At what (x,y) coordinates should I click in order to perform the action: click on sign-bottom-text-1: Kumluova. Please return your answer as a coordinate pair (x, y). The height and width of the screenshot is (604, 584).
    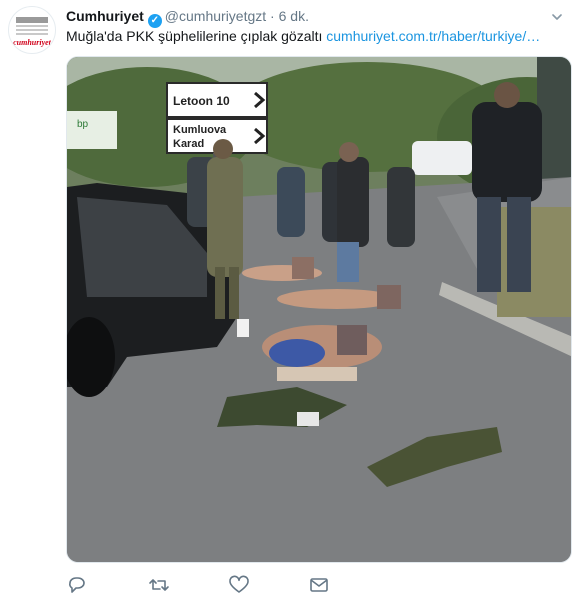
    Looking at the image, I should click on (200, 130).